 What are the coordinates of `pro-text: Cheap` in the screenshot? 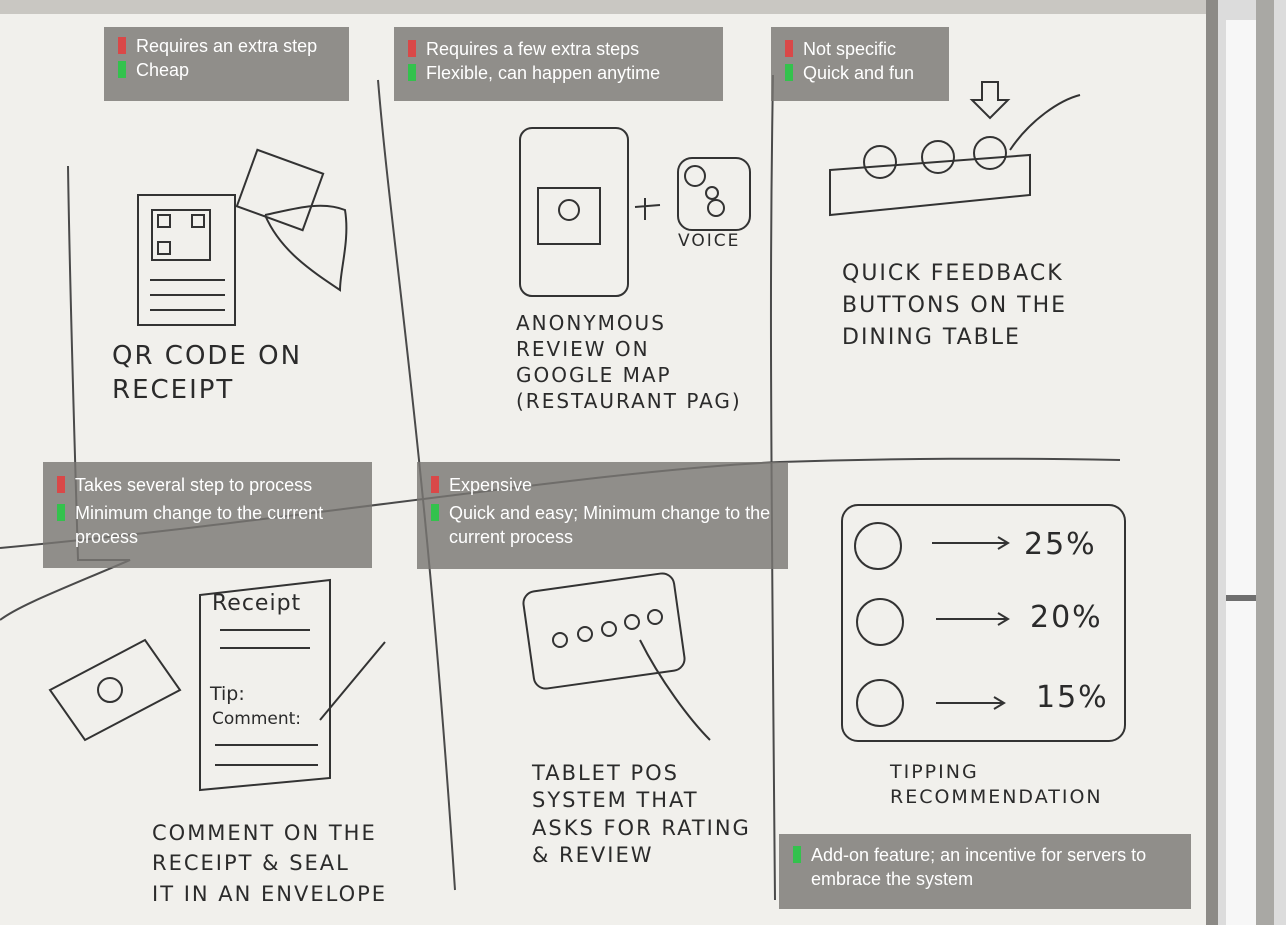 It's located at (163, 69).